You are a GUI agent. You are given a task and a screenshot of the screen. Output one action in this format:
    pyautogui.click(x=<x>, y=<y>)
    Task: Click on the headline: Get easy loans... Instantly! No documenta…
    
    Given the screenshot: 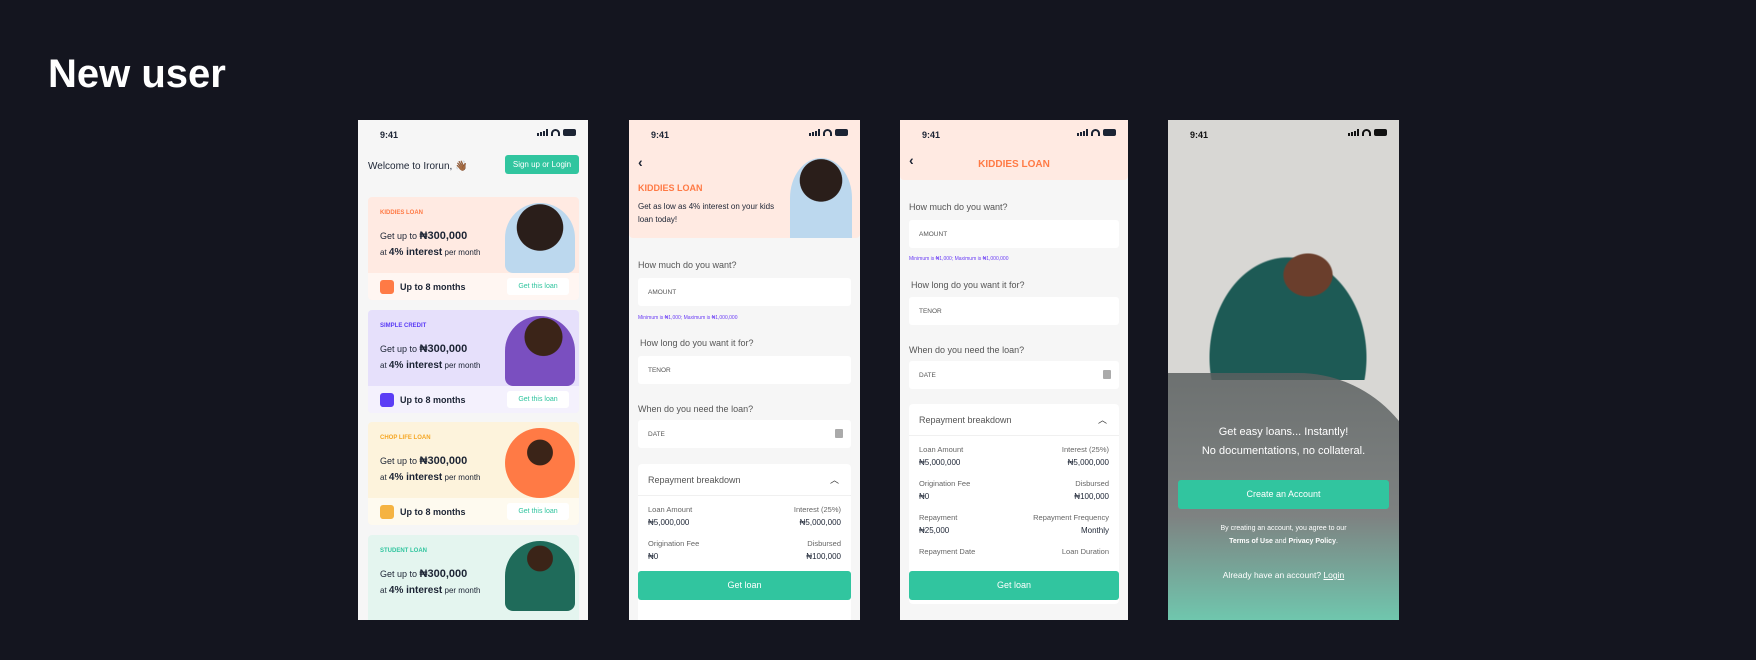 What is the action you would take?
    pyautogui.click(x=1283, y=441)
    